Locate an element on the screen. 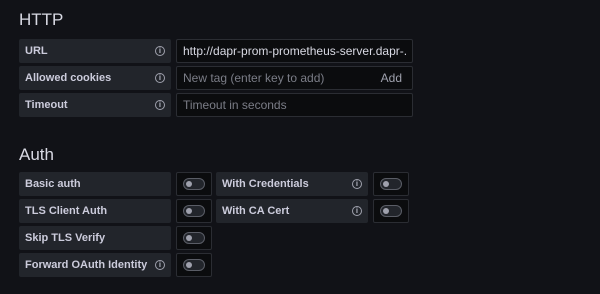 The height and width of the screenshot is (294, 600). tls-client-auth-label-text: TLS Client Auth is located at coordinates (66, 211).